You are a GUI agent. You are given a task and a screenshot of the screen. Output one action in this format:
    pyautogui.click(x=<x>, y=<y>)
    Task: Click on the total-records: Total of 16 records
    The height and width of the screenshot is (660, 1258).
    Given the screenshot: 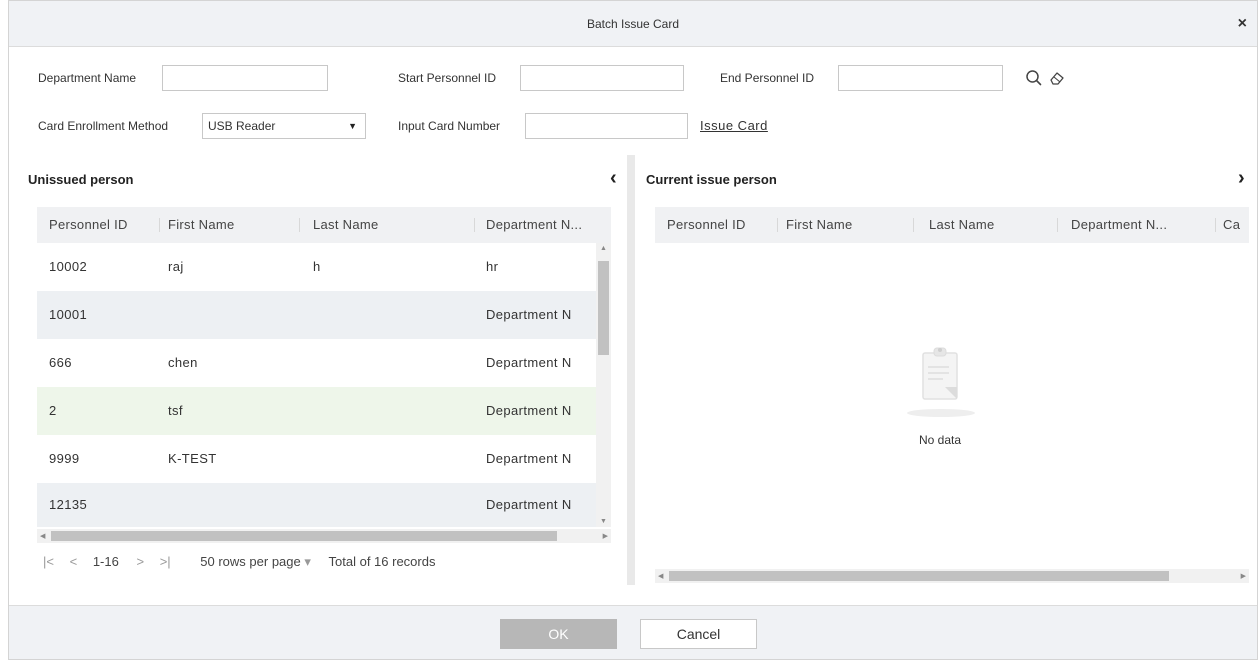 What is the action you would take?
    pyautogui.click(x=382, y=561)
    